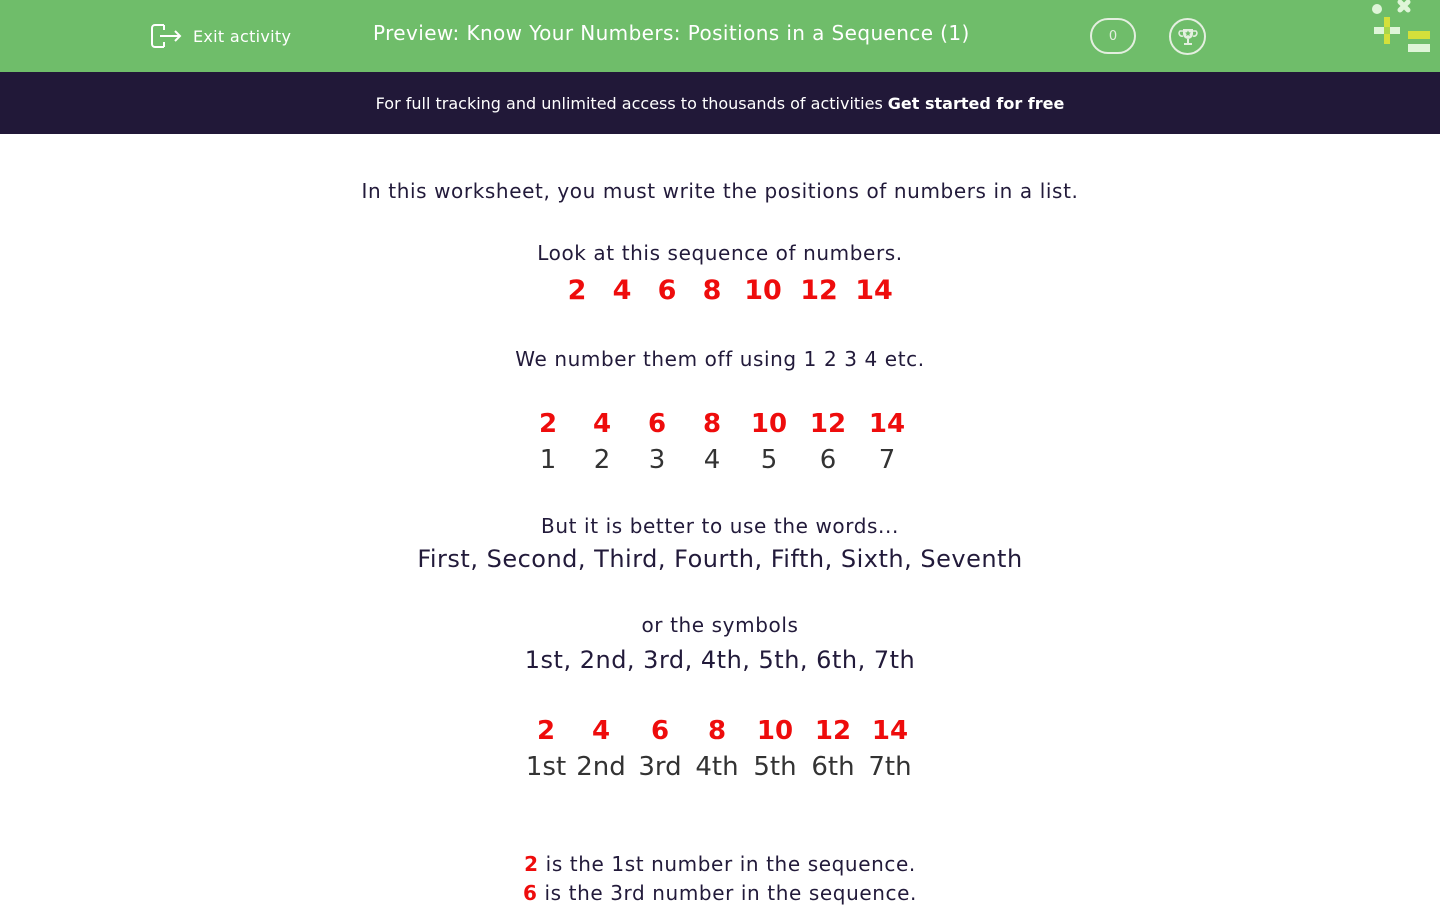  I want to click on table2-number: 12, so click(833, 731).